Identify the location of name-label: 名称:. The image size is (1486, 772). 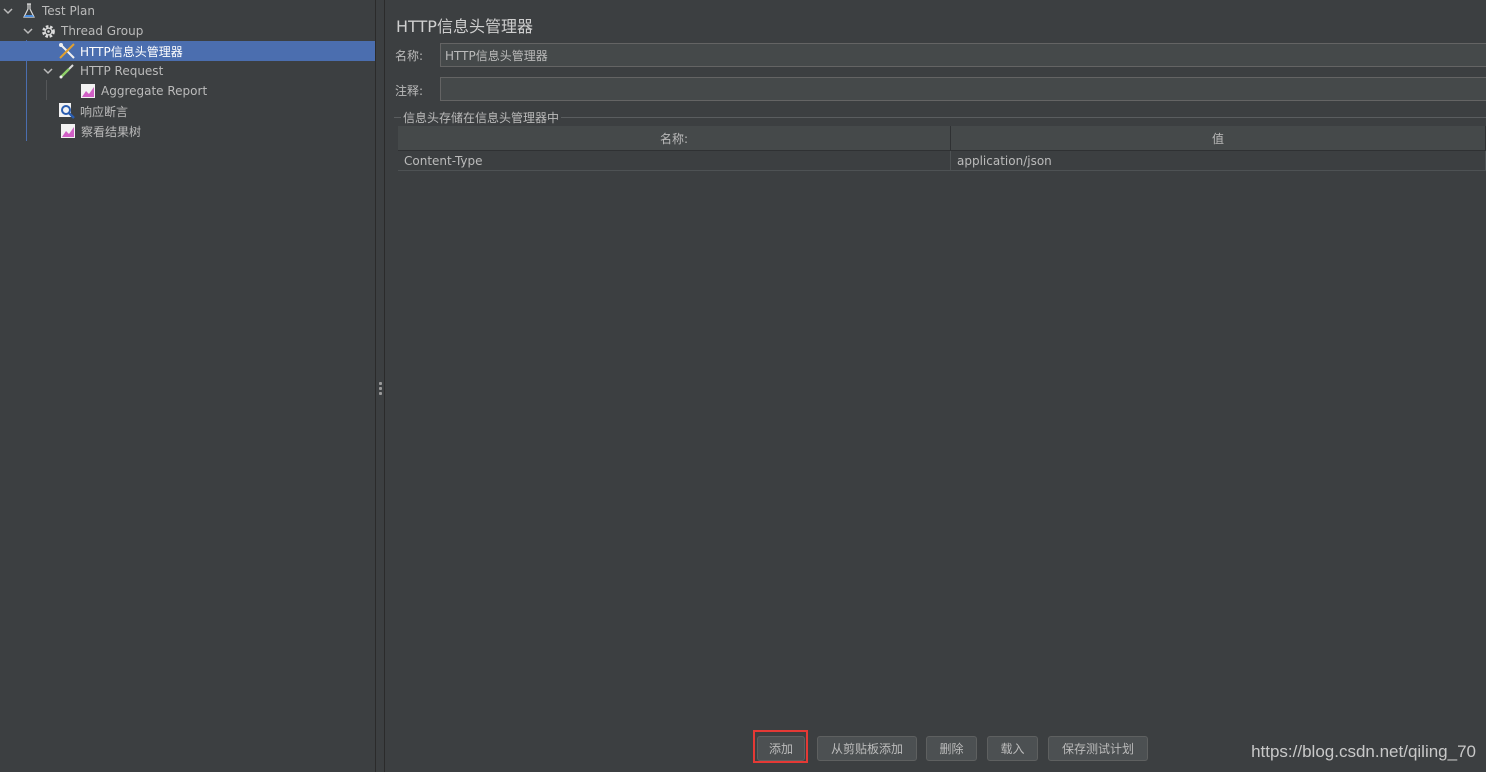
(409, 56).